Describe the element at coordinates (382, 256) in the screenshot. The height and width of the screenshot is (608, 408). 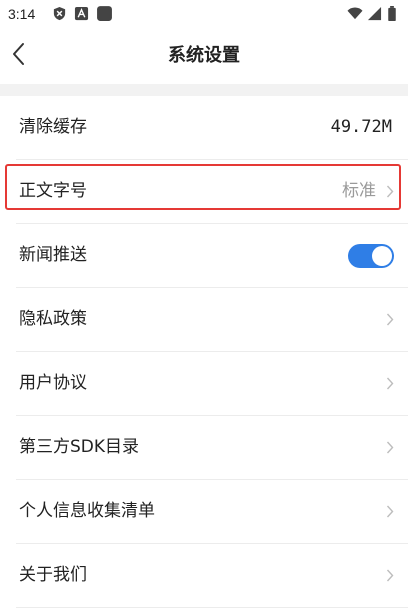
I see `toggle-knob` at that location.